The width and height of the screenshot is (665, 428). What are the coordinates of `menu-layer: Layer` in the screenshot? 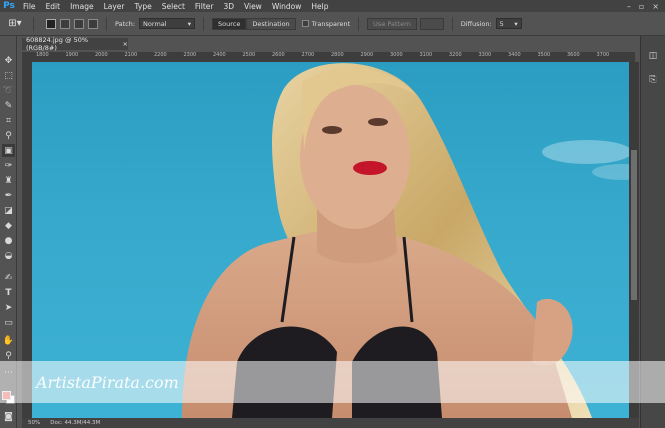 It's located at (114, 6).